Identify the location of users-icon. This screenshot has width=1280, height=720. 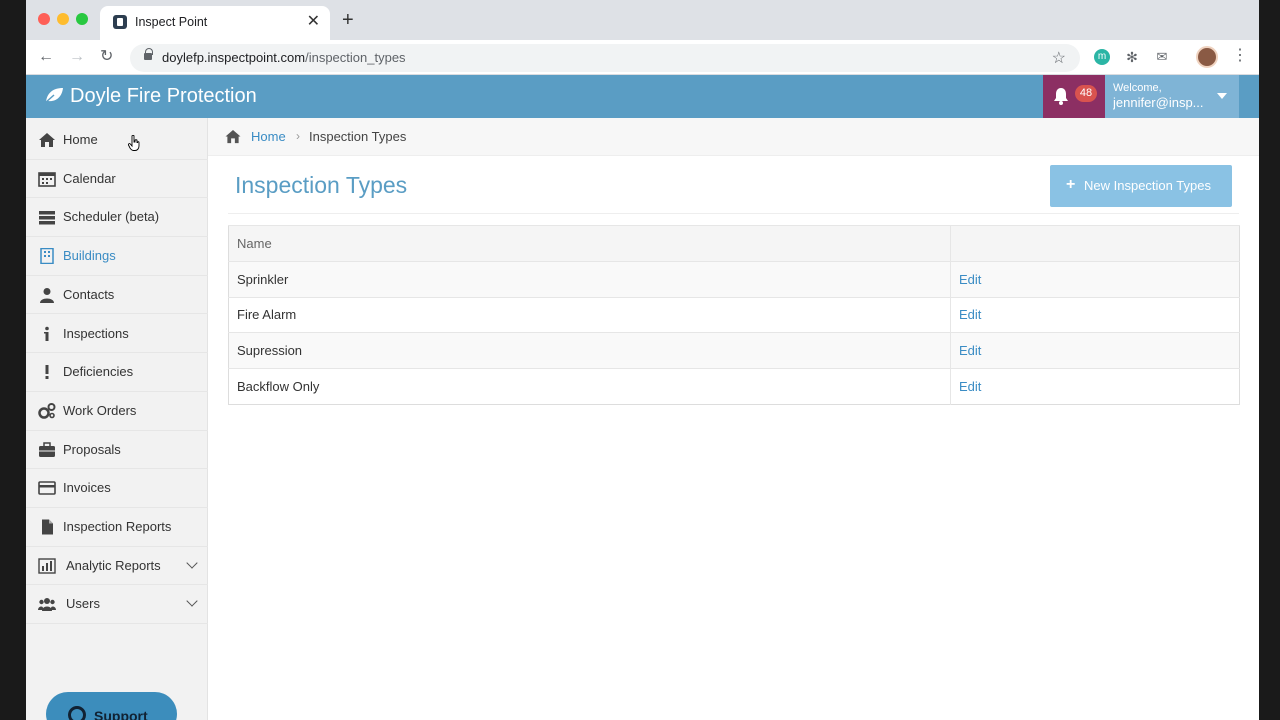
(47, 605).